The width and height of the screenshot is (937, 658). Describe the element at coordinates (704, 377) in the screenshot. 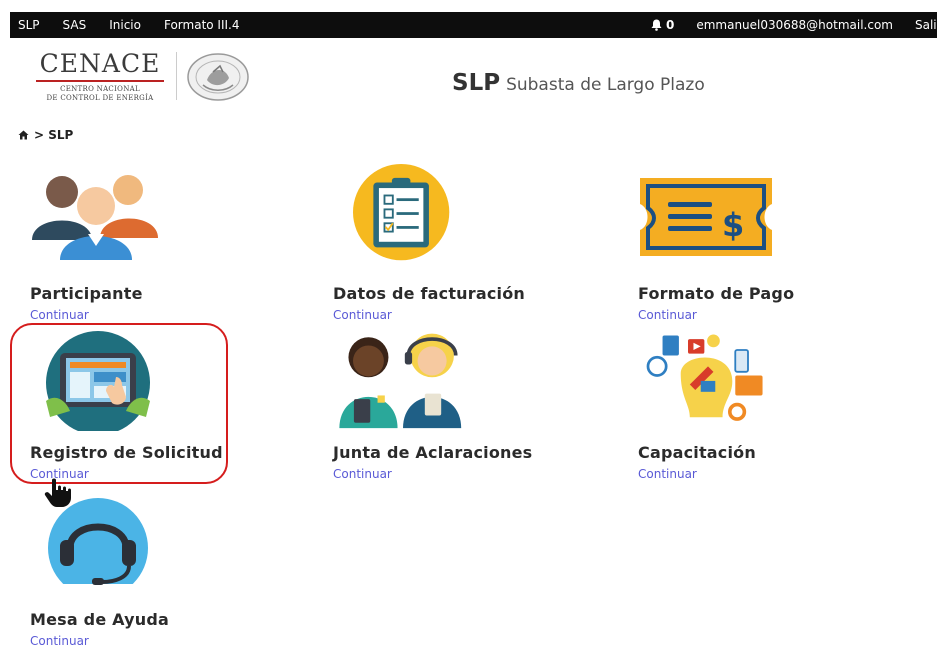

I see `training-icon` at that location.